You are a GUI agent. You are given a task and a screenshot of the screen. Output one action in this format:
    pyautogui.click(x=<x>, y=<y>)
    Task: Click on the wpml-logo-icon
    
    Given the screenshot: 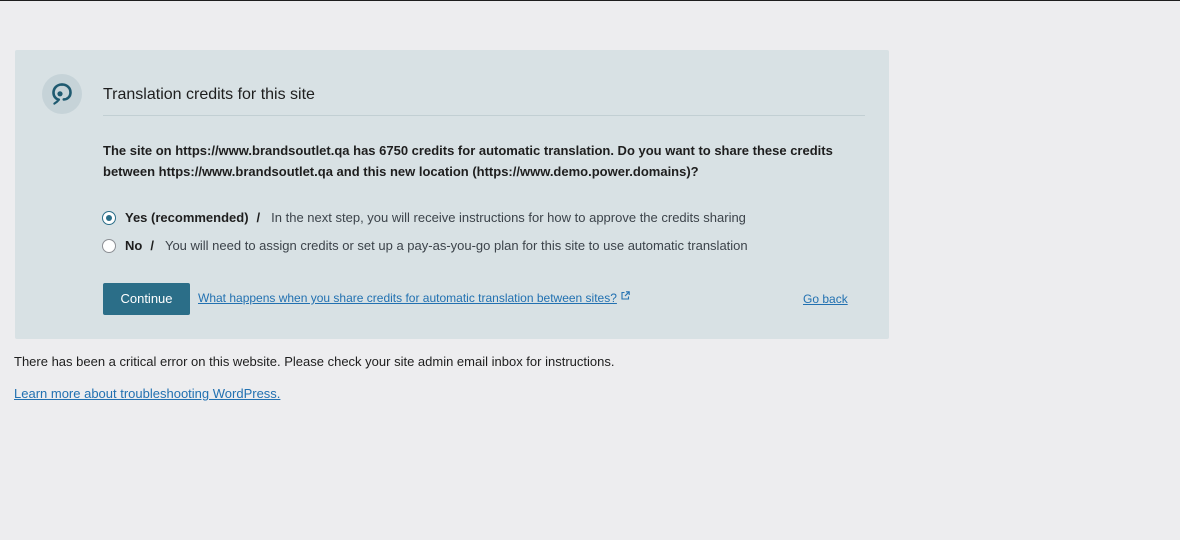 What is the action you would take?
    pyautogui.click(x=62, y=94)
    